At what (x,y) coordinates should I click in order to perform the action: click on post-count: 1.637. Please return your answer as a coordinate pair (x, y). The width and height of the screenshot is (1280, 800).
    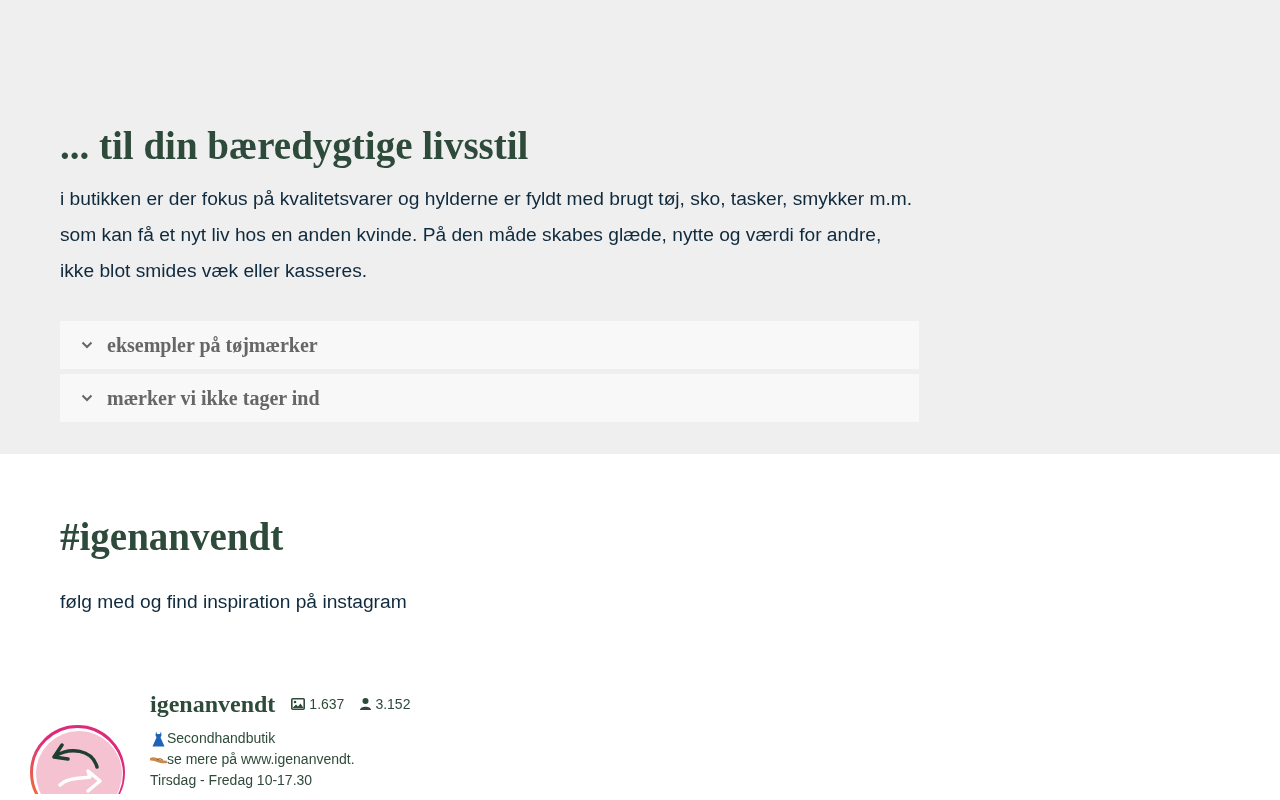
    Looking at the image, I should click on (327, 704).